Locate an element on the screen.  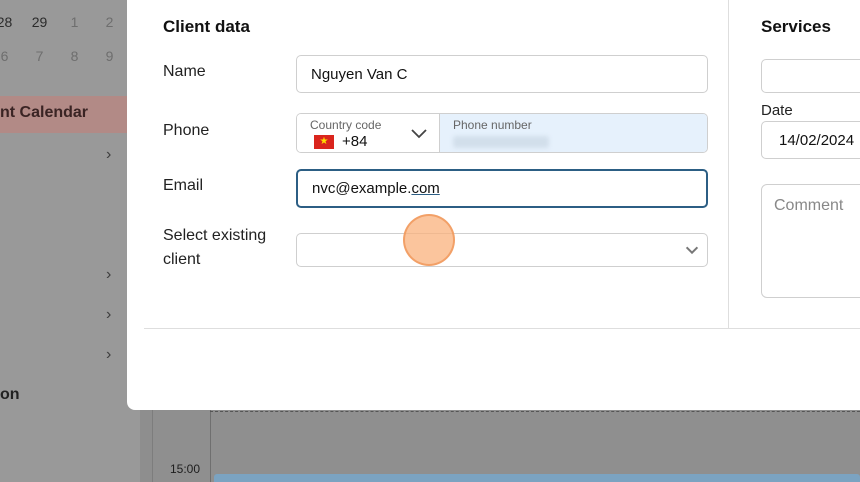
time-column-divider is located at coordinates (210, 445).